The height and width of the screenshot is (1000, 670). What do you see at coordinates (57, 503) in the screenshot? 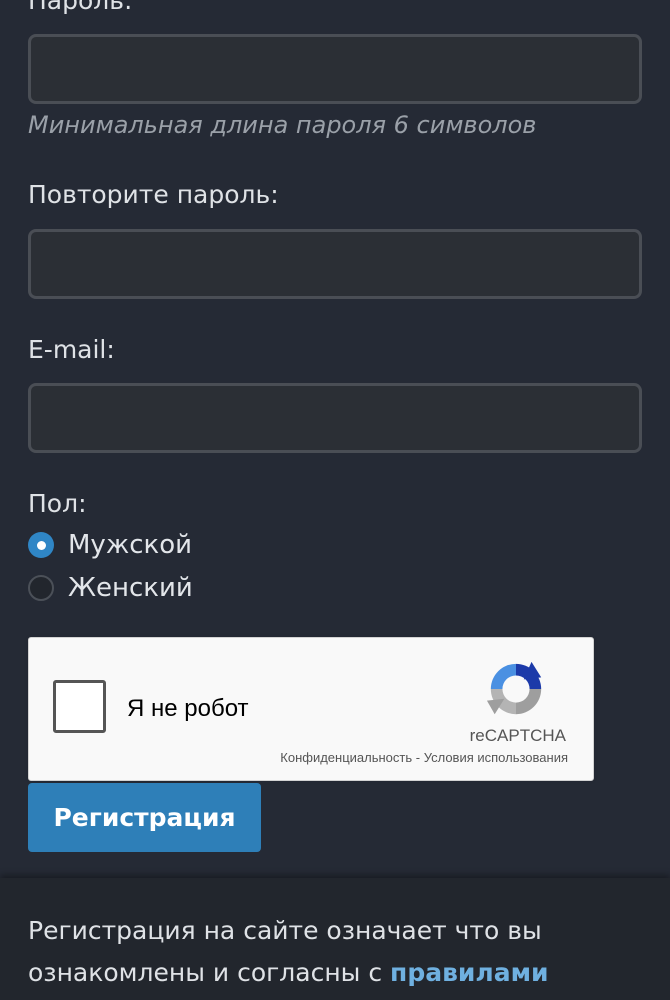
I see `gender-label: Пол:` at bounding box center [57, 503].